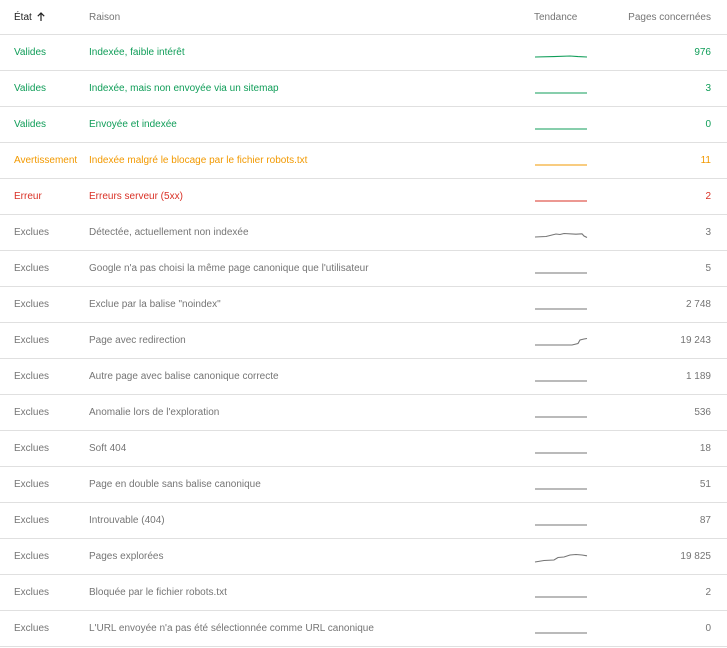  I want to click on table-row: Valides Indexée, faible intérêt 976, so click(363, 53).